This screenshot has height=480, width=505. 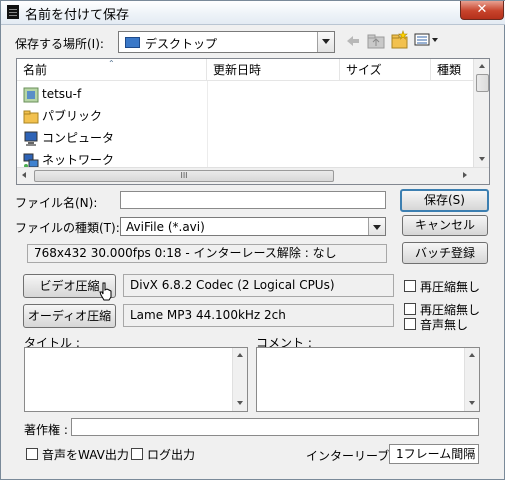 What do you see at coordinates (105, 291) in the screenshot?
I see `mouse-cursor-icon` at bounding box center [105, 291].